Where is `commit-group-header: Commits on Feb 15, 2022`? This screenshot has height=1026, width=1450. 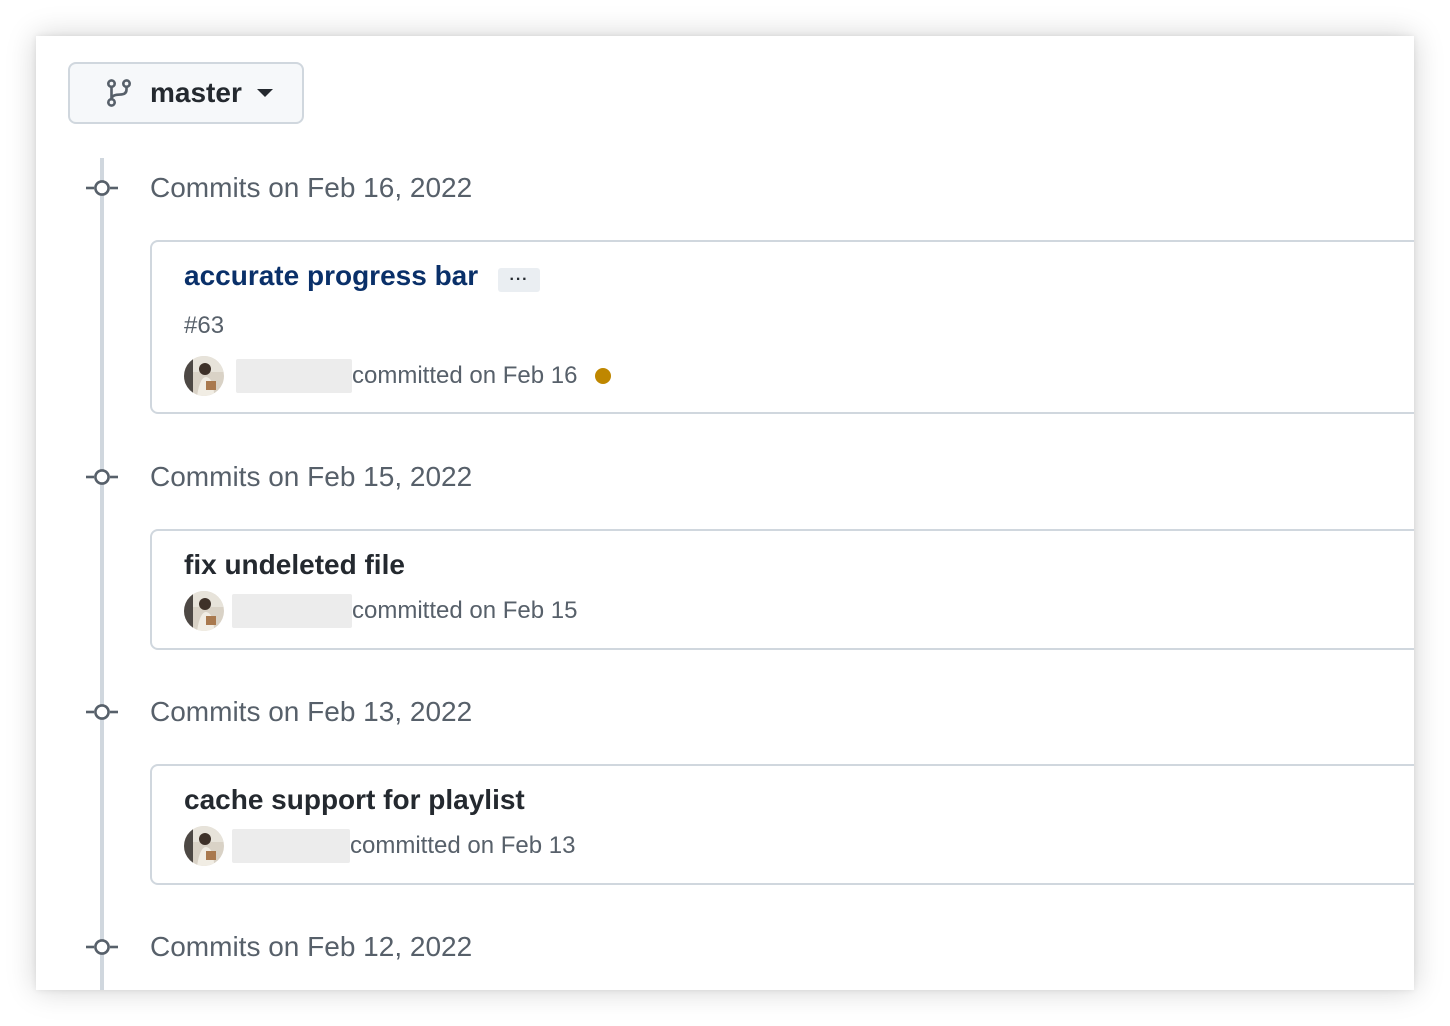 commit-group-header: Commits on Feb 15, 2022 is located at coordinates (278, 477).